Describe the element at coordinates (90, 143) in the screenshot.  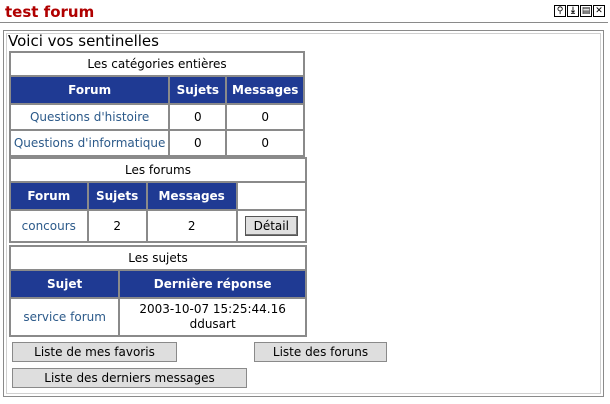
I see `category-link: Questions d'informatique` at that location.